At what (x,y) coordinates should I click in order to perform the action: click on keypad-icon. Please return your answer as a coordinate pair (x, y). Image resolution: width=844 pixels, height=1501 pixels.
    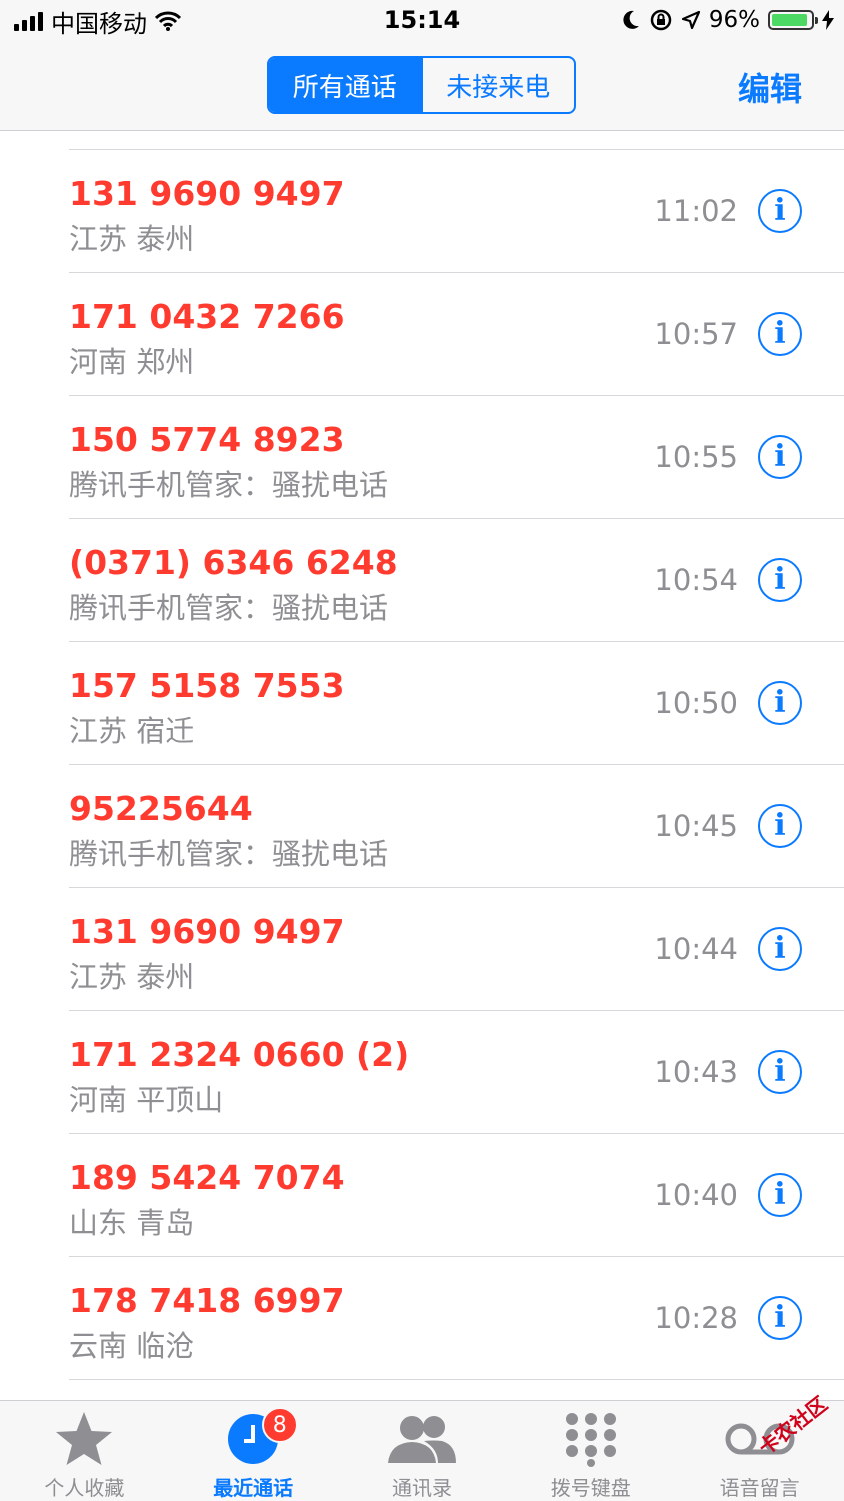
    Looking at the image, I should click on (590, 1439).